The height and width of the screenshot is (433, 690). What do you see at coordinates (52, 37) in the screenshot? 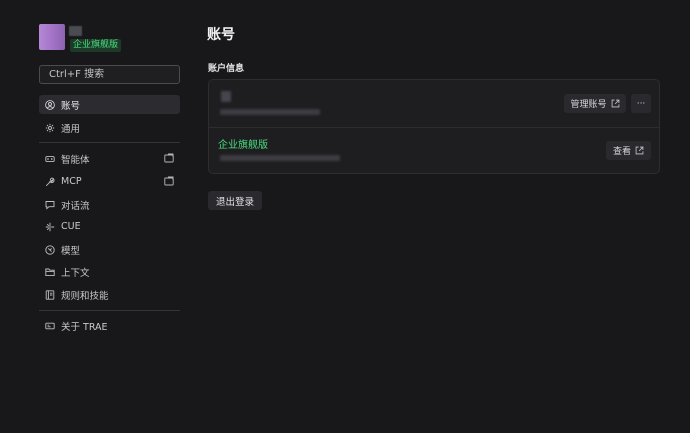
I see `avatar` at bounding box center [52, 37].